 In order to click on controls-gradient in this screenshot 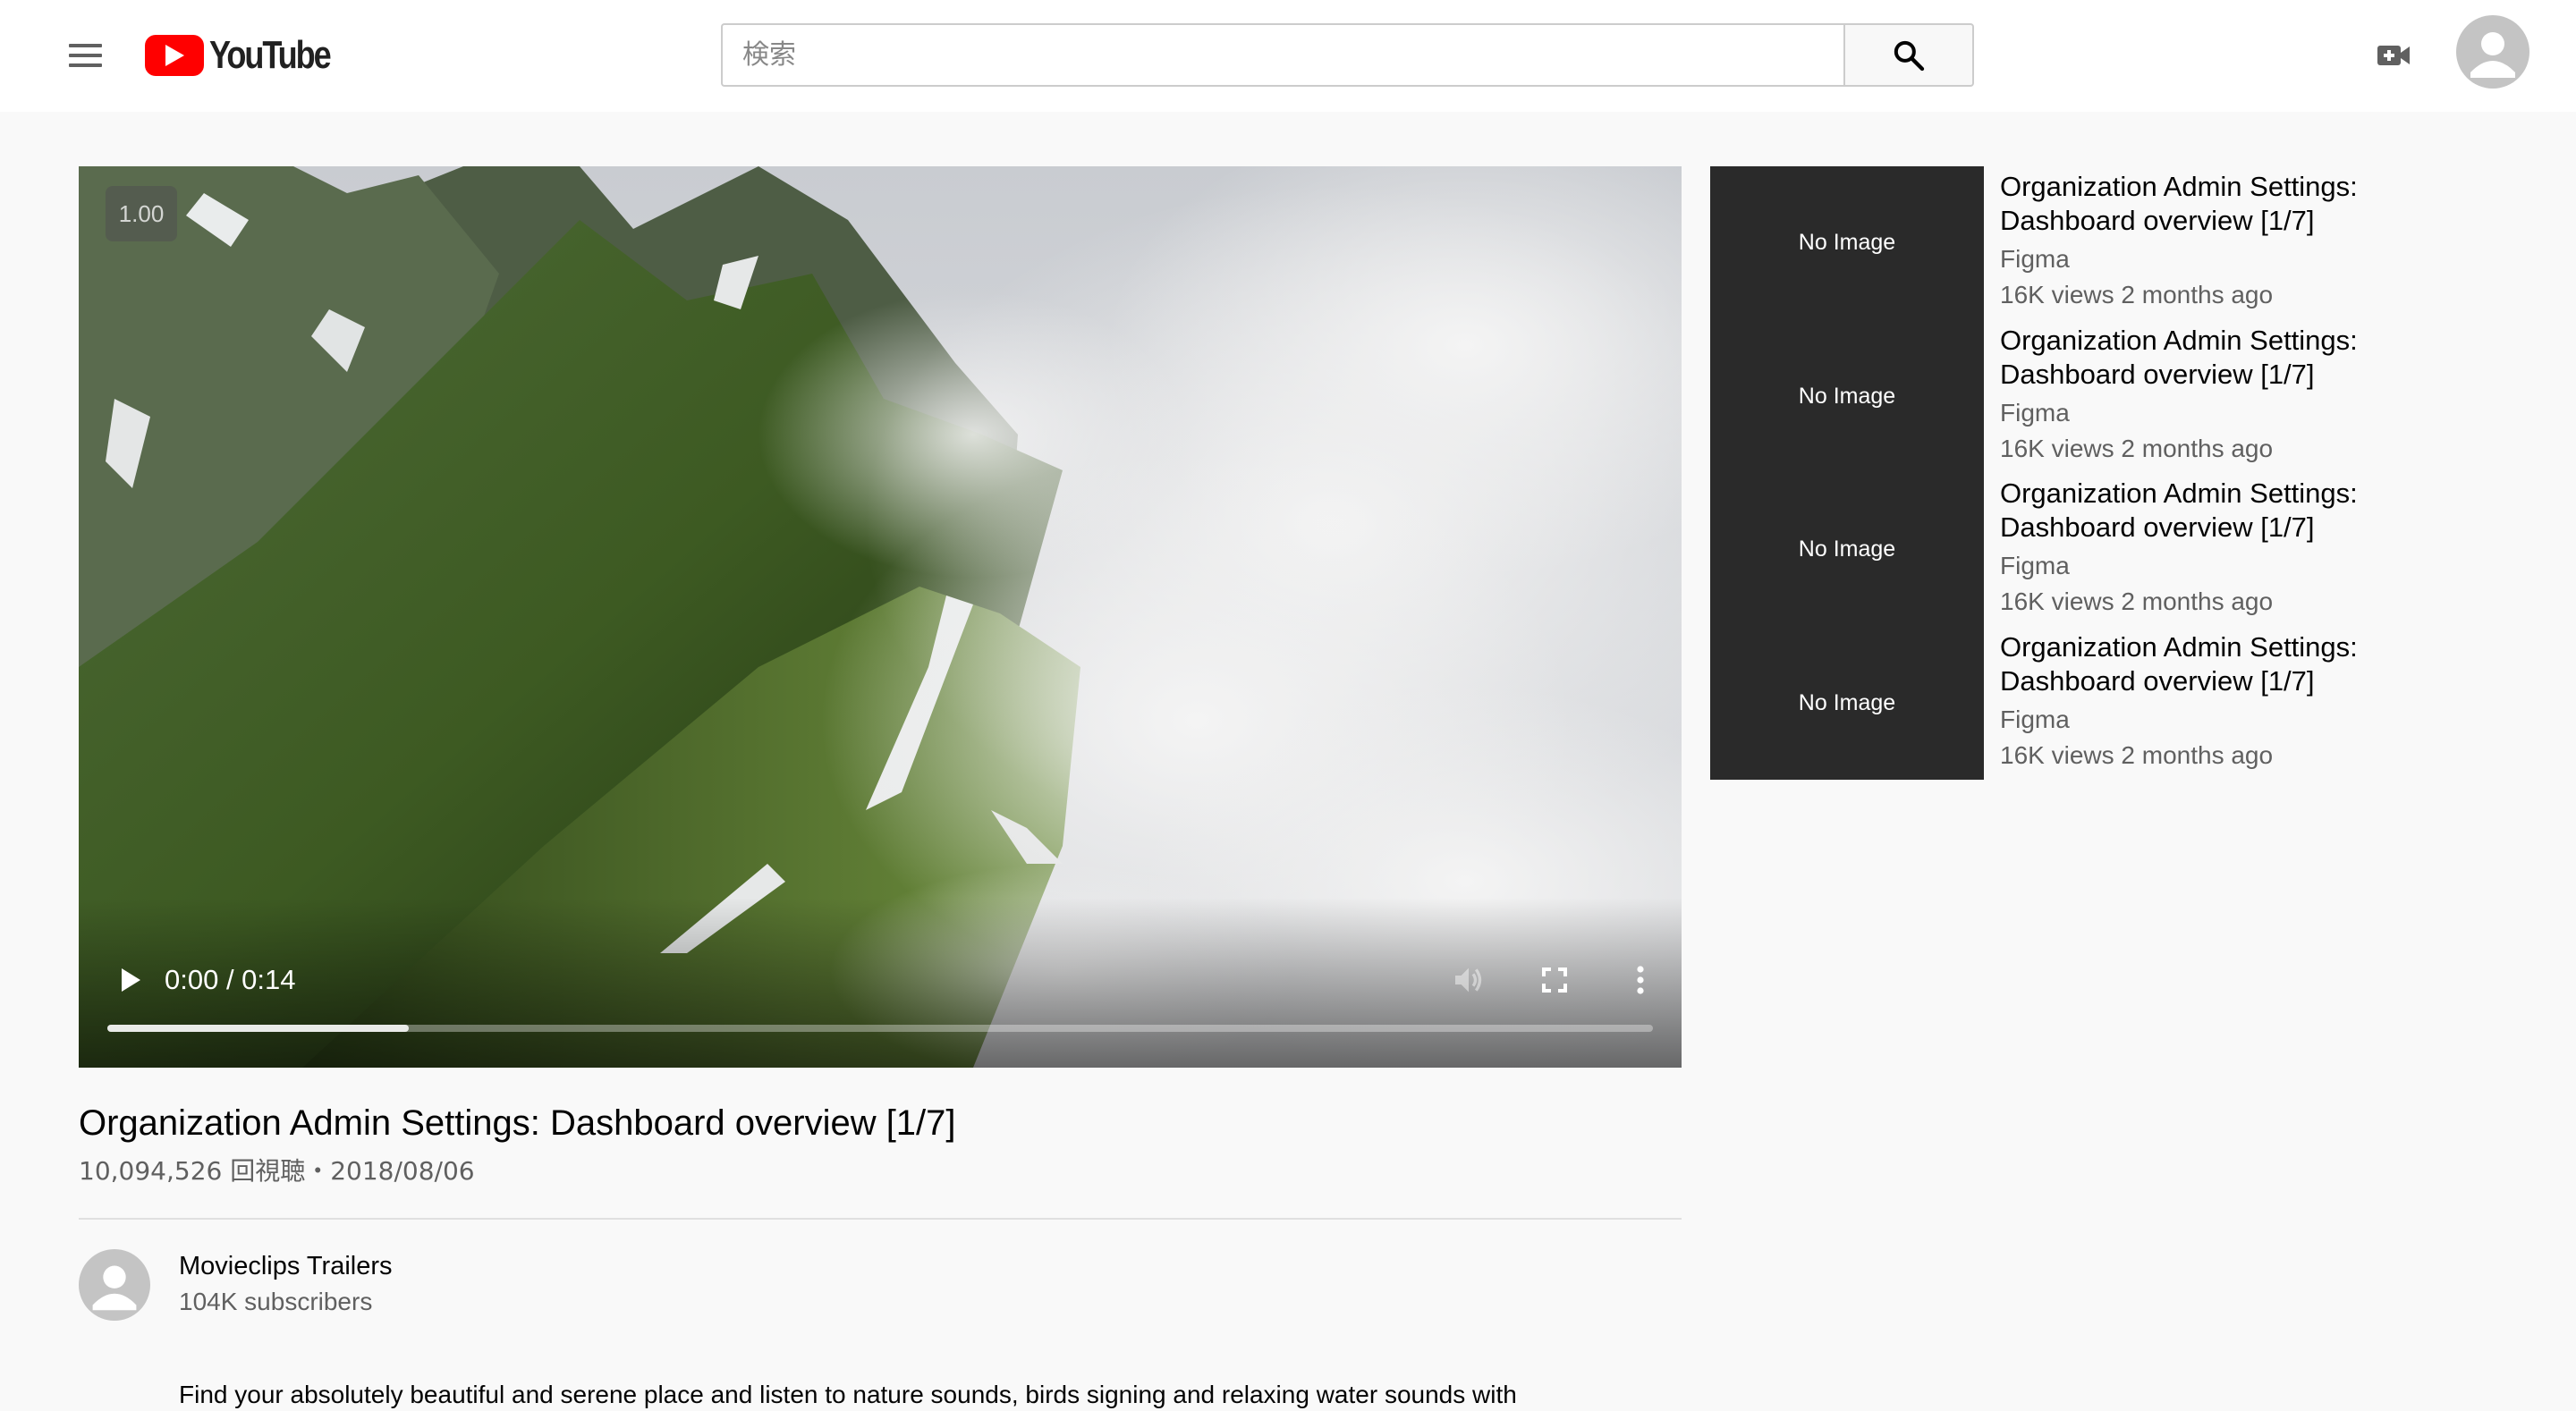, I will do `click(880, 983)`.